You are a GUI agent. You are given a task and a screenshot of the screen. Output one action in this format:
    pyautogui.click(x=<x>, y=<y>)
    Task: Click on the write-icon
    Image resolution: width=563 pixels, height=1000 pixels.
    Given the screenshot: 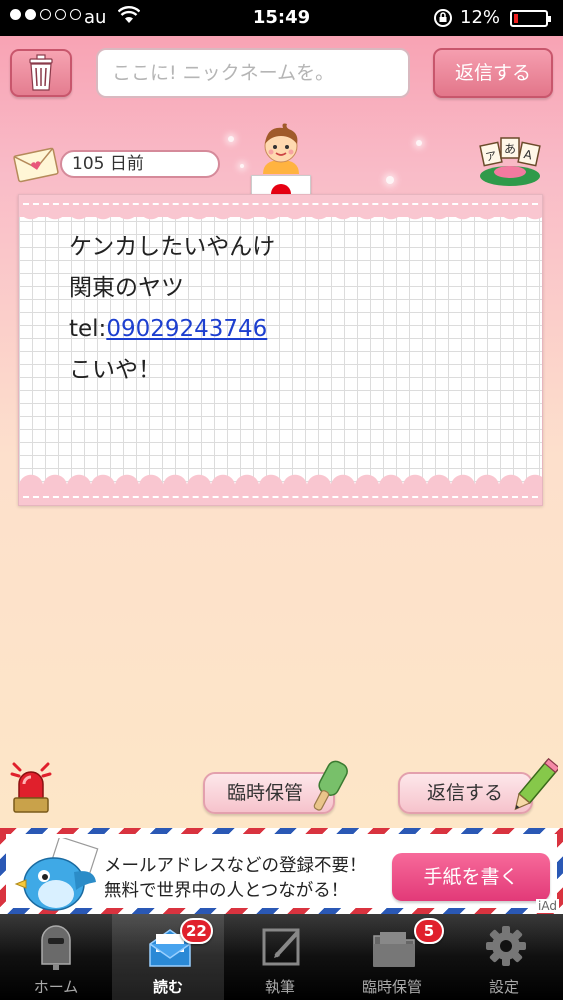 What is the action you would take?
    pyautogui.click(x=282, y=948)
    